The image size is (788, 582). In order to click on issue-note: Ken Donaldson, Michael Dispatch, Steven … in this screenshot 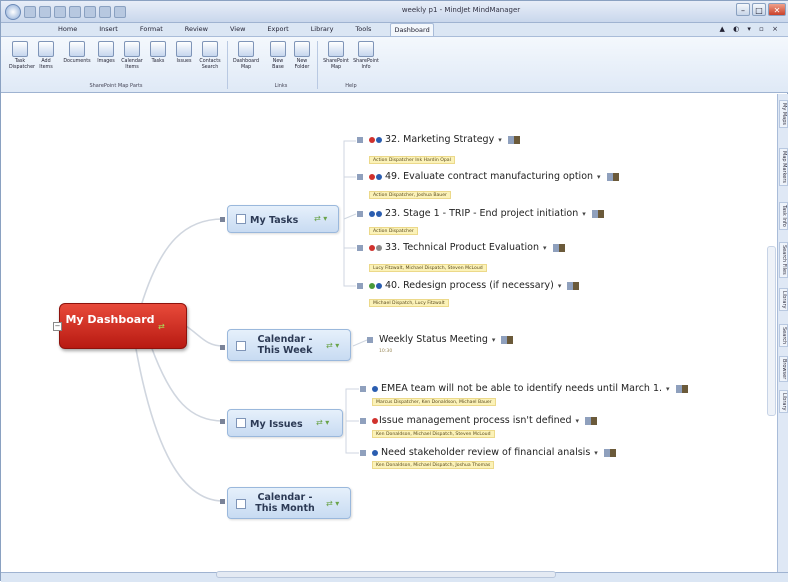, I will do `click(433, 434)`.